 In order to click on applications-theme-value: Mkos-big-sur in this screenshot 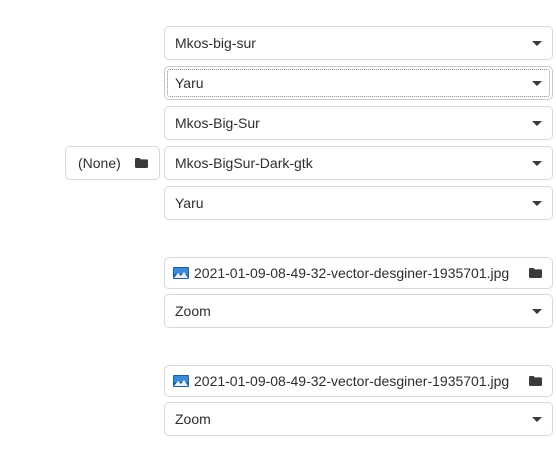, I will do `click(215, 43)`.